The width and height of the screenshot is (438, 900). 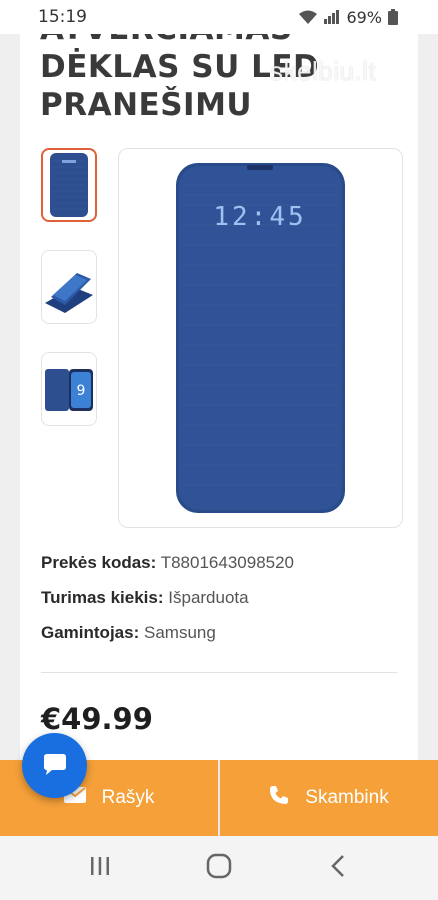 I want to click on spec-stock: Turimas kiekis: Išparduota, so click(x=145, y=598).